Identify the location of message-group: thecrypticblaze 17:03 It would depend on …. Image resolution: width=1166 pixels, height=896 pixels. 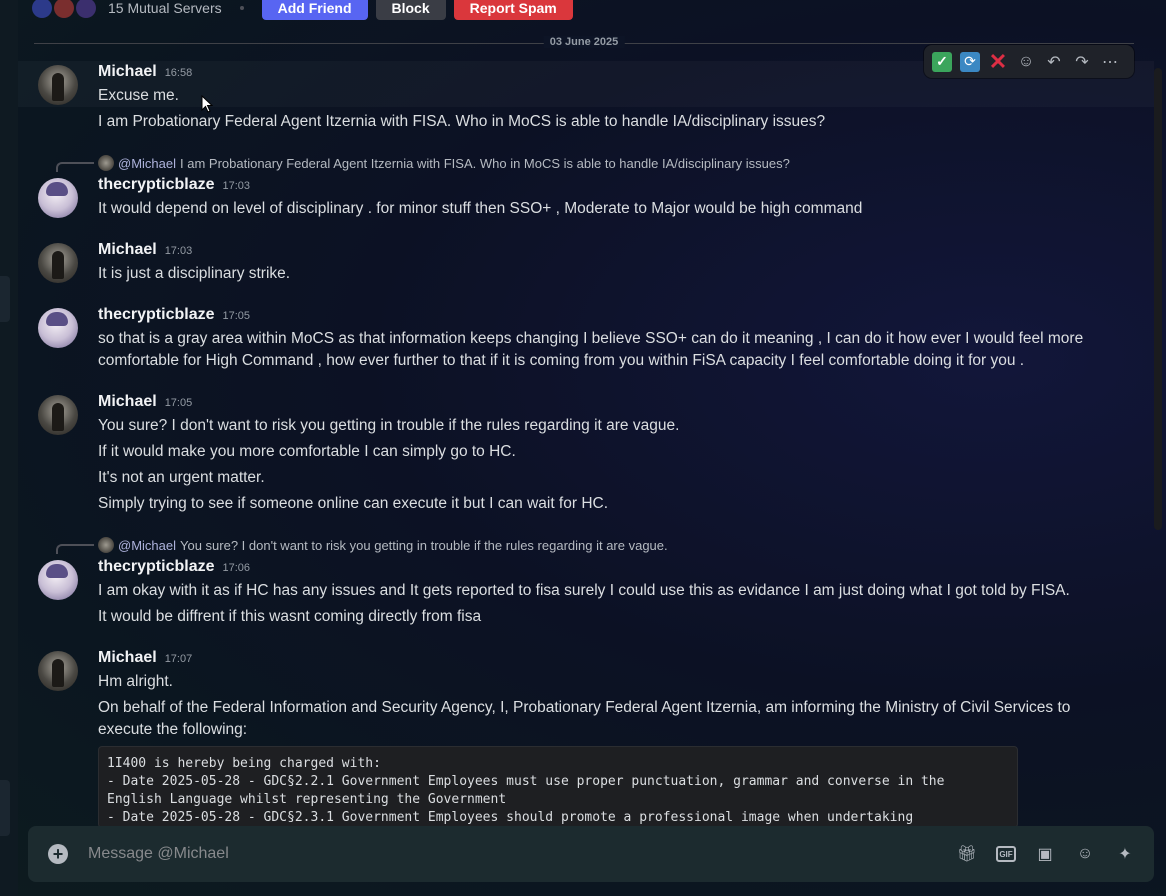
(606, 198).